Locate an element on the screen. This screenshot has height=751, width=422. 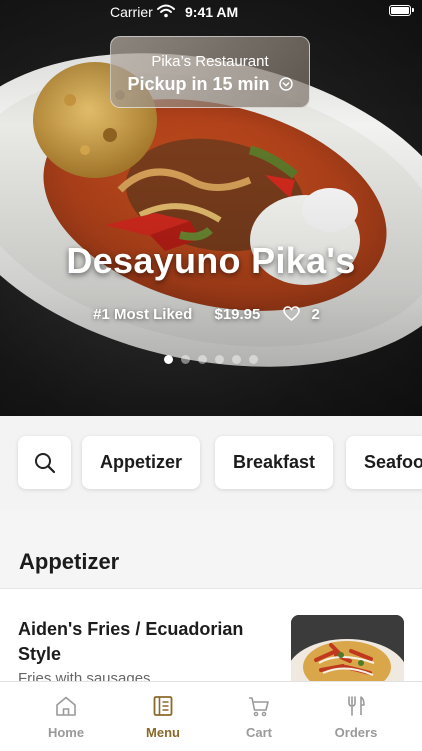
status-bar: Carrier 9:41 AM is located at coordinates (211, 13).